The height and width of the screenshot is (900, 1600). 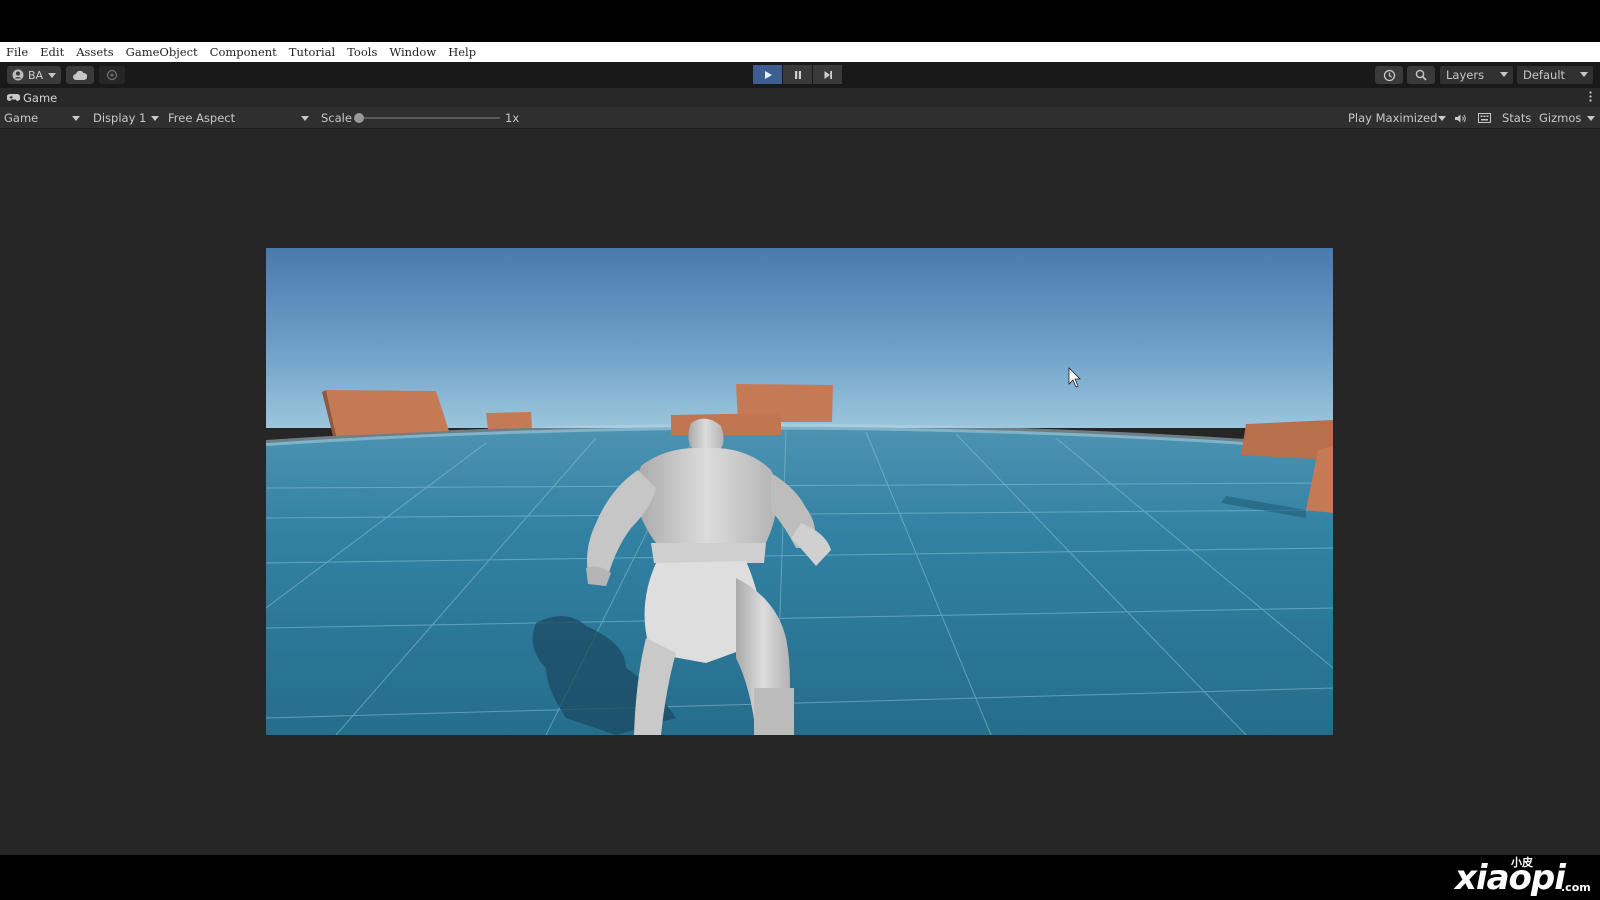 I want to click on tab-menu-button, so click(x=1590, y=98).